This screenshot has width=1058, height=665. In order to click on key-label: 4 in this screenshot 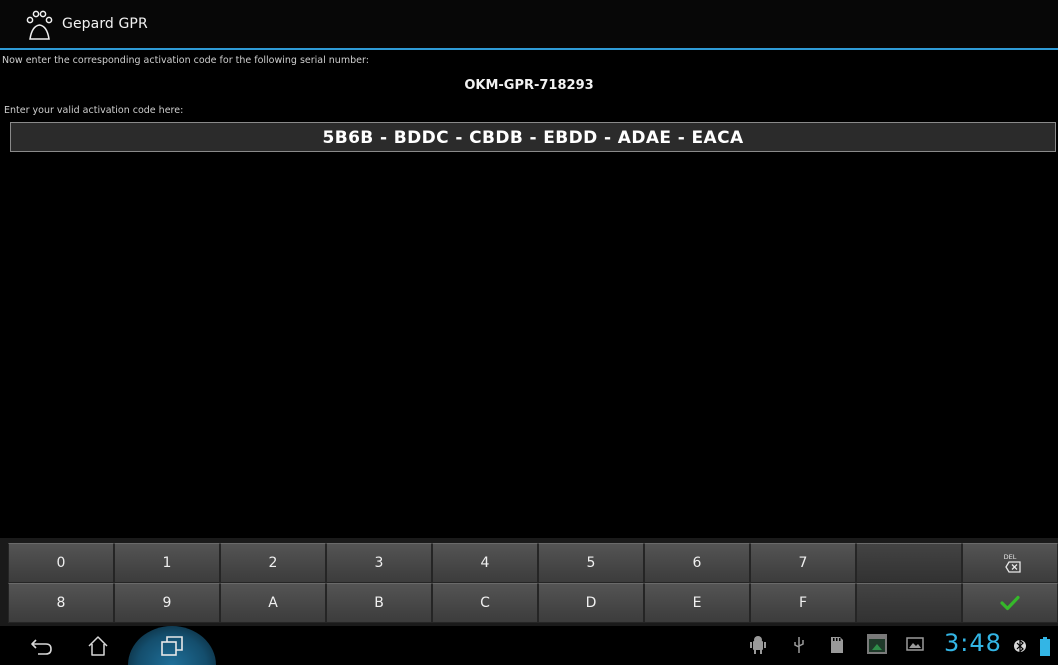, I will do `click(485, 563)`.